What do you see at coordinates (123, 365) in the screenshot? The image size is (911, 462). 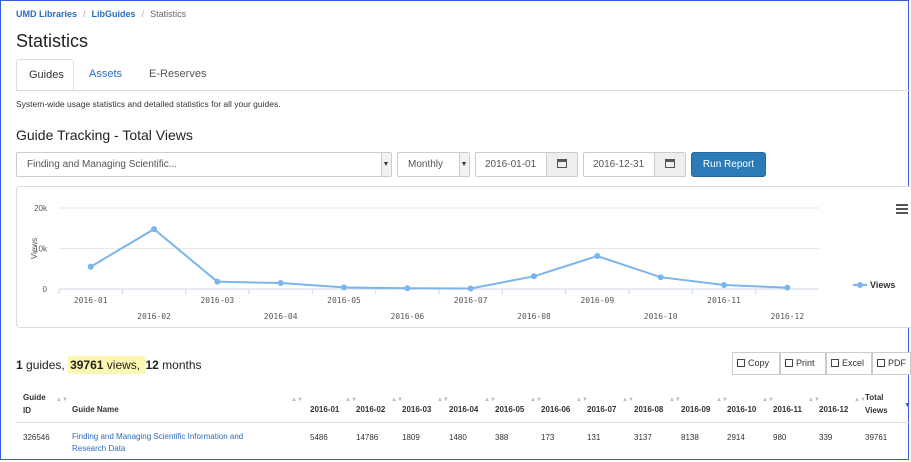 I see `summary-views-text: views,` at bounding box center [123, 365].